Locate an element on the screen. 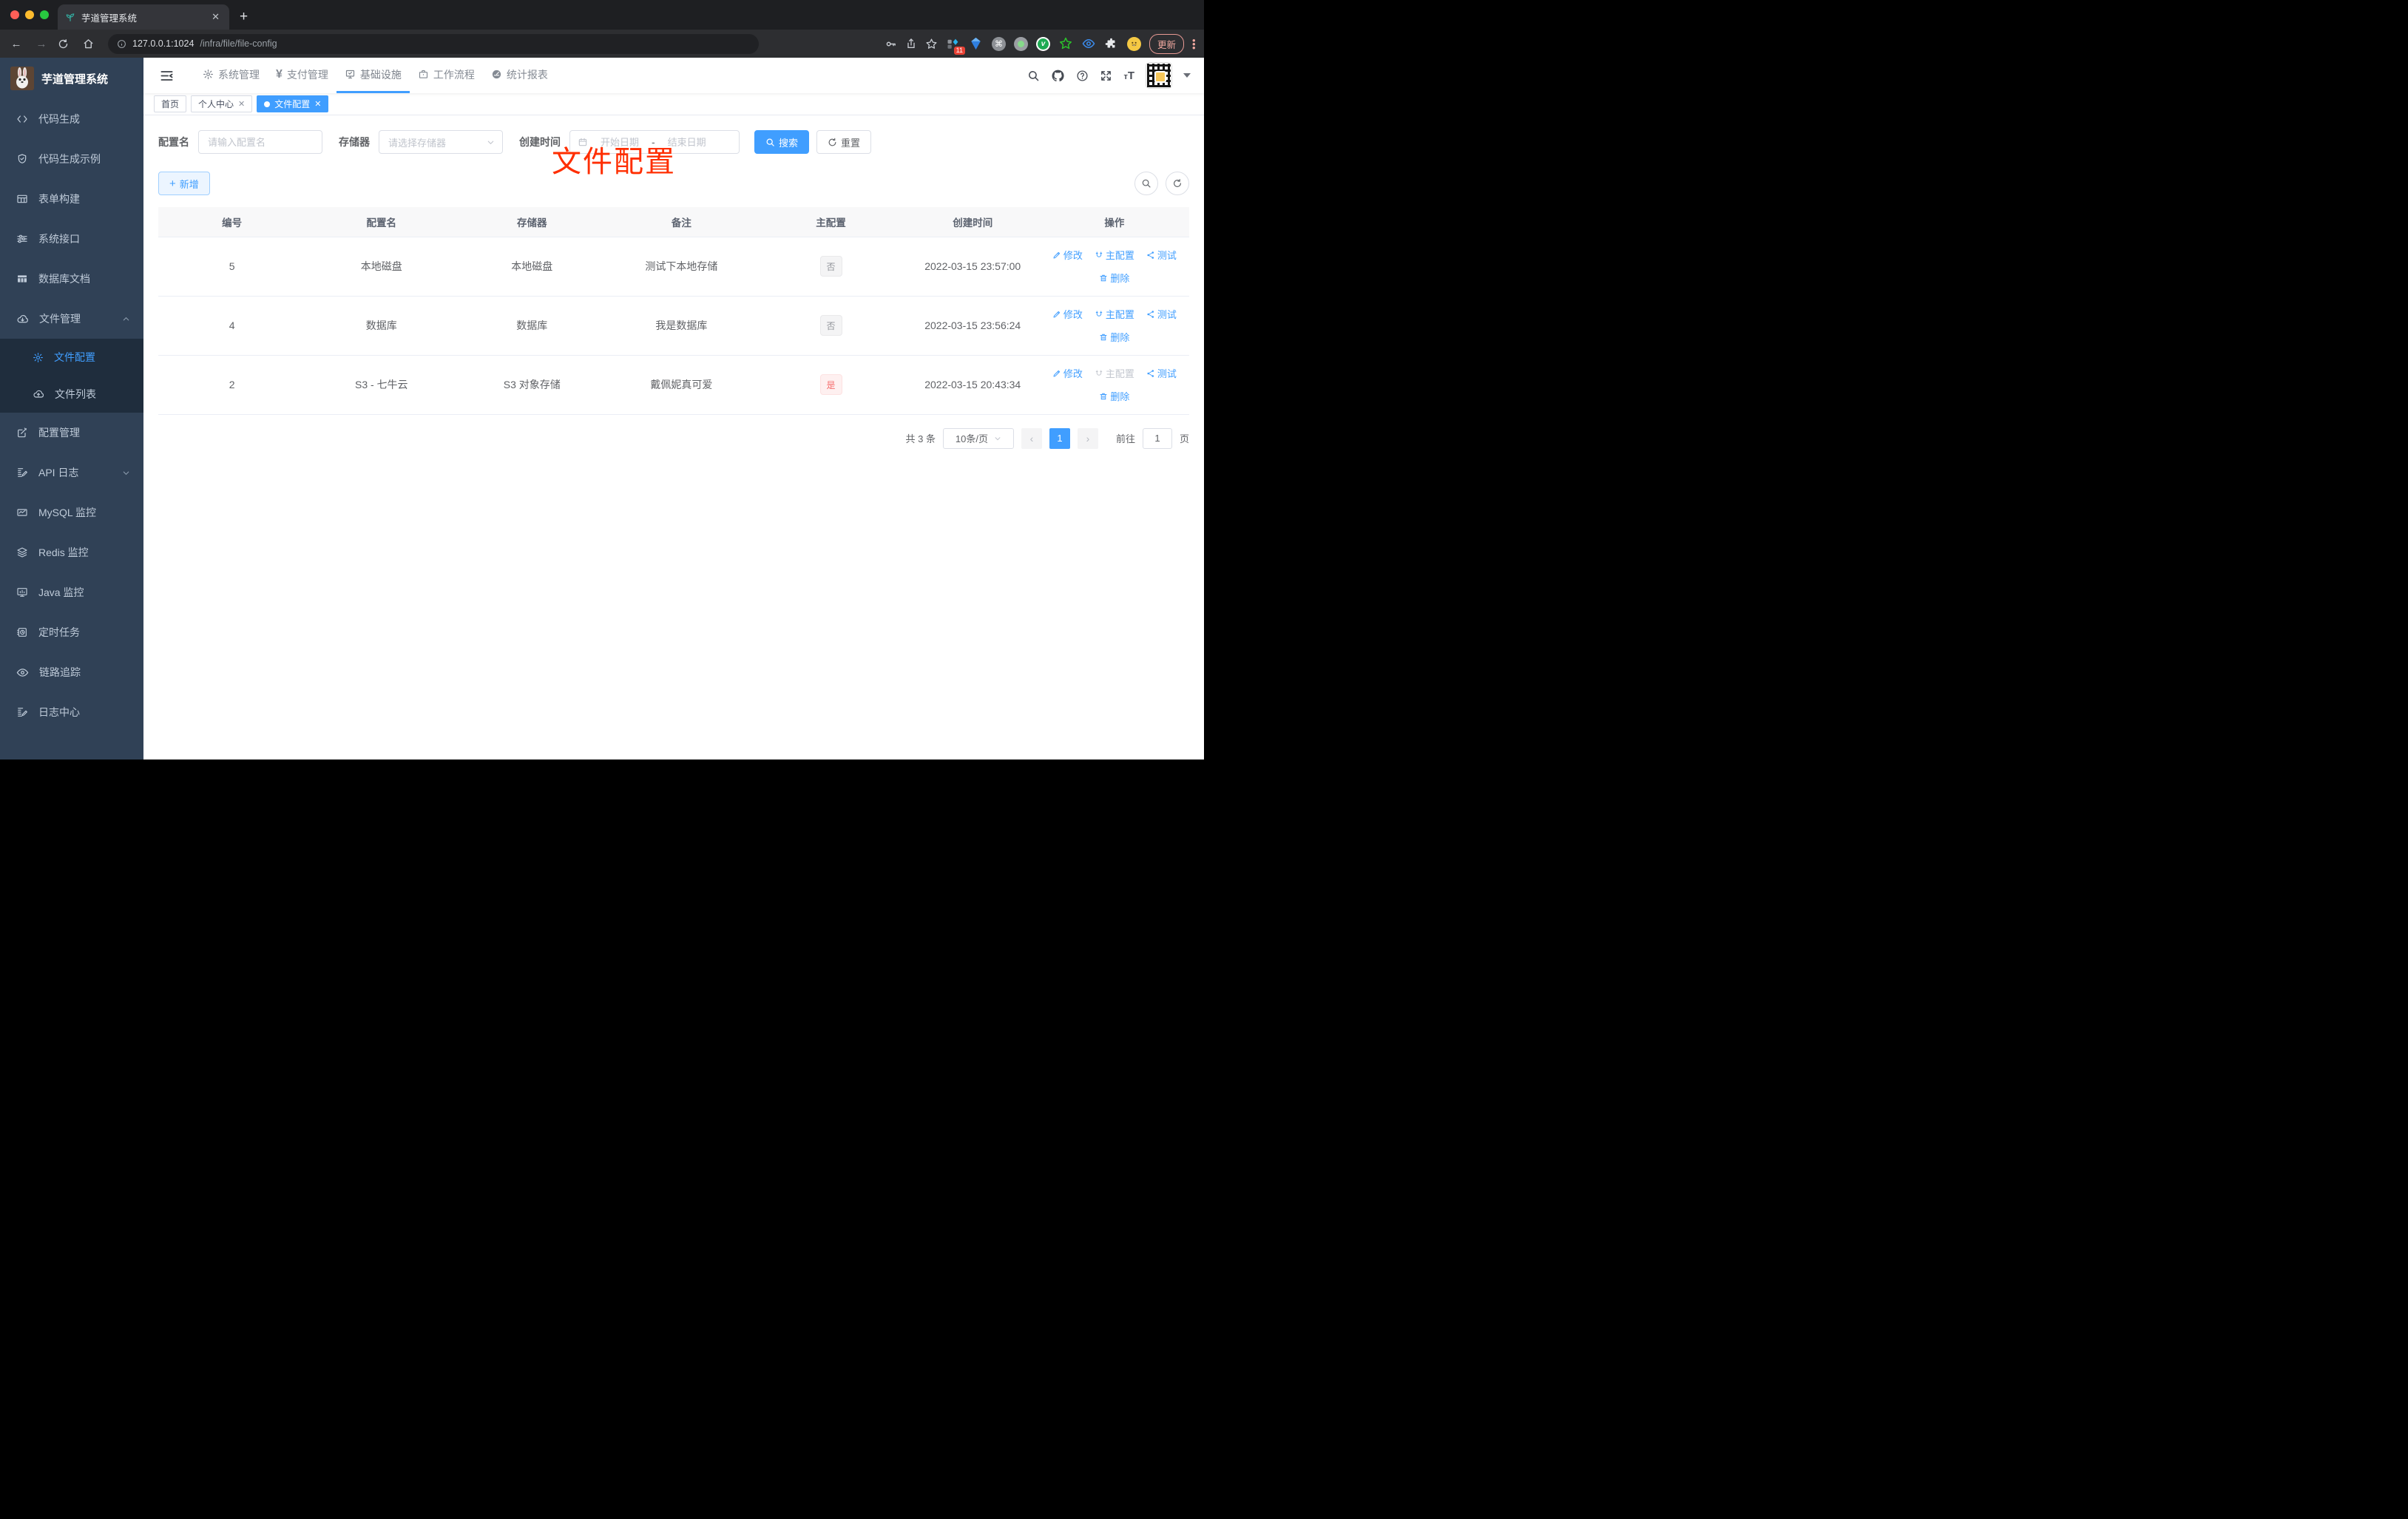  config-name-label: 配置名 is located at coordinates (173, 142).